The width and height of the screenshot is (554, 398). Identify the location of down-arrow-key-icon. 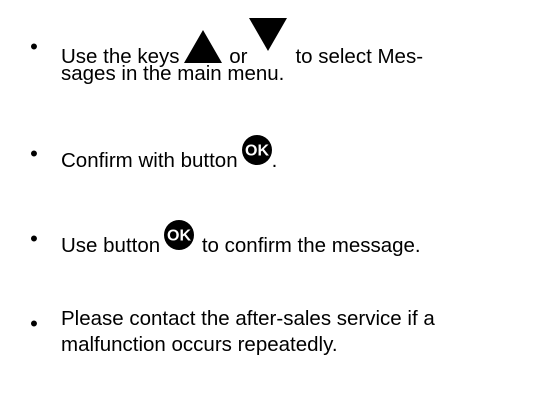
(268, 34).